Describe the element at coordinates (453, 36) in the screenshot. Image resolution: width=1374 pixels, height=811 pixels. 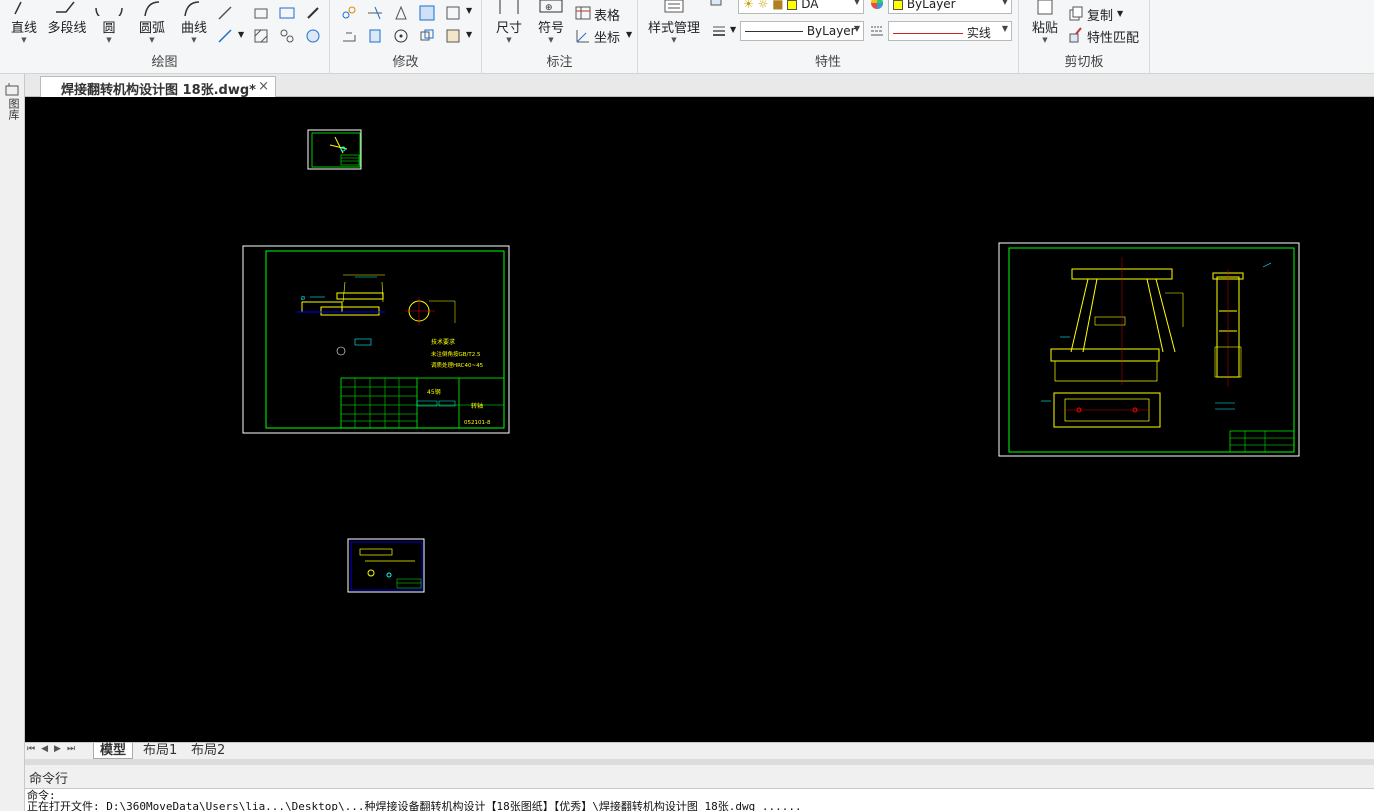
I see `explode-icon` at that location.